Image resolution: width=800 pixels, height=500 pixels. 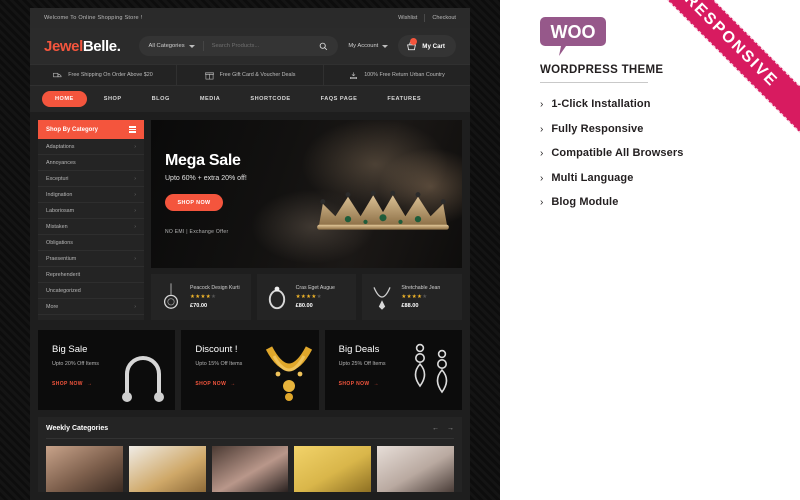 I want to click on my-account-label: My Account, so click(x=363, y=46).